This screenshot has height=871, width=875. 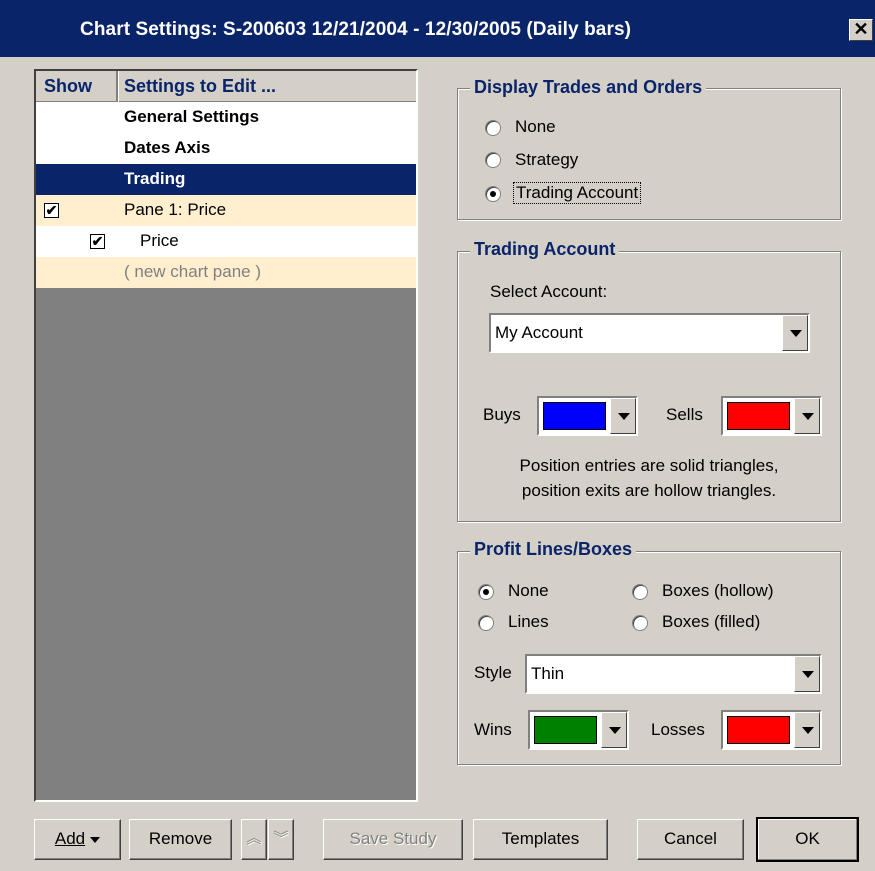 I want to click on list-item-general-settings: General Settings, so click(x=226, y=117).